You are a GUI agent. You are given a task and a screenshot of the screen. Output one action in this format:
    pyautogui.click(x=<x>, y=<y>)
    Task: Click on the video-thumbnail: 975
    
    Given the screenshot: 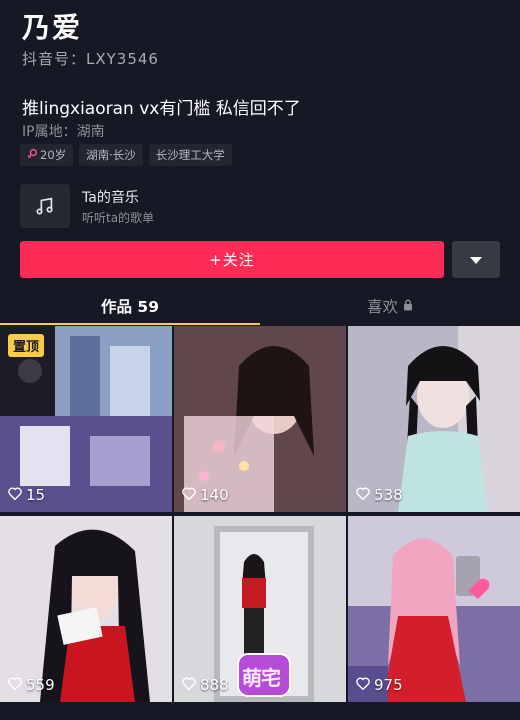 What is the action you would take?
    pyautogui.click(x=434, y=609)
    